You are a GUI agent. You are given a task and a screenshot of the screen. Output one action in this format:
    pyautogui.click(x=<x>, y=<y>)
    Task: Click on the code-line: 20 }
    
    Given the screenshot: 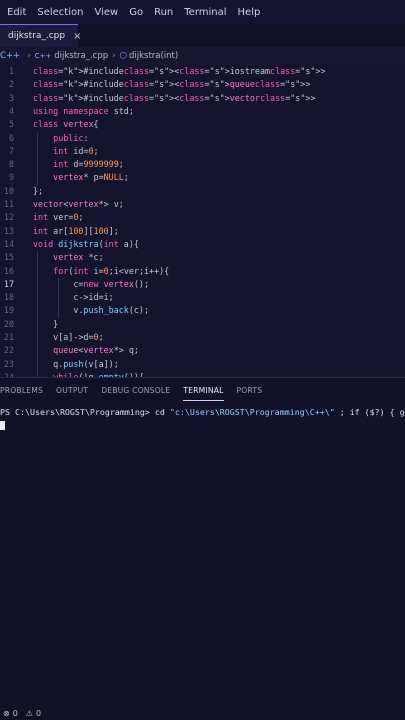 What is the action you would take?
    pyautogui.click(x=202, y=324)
    